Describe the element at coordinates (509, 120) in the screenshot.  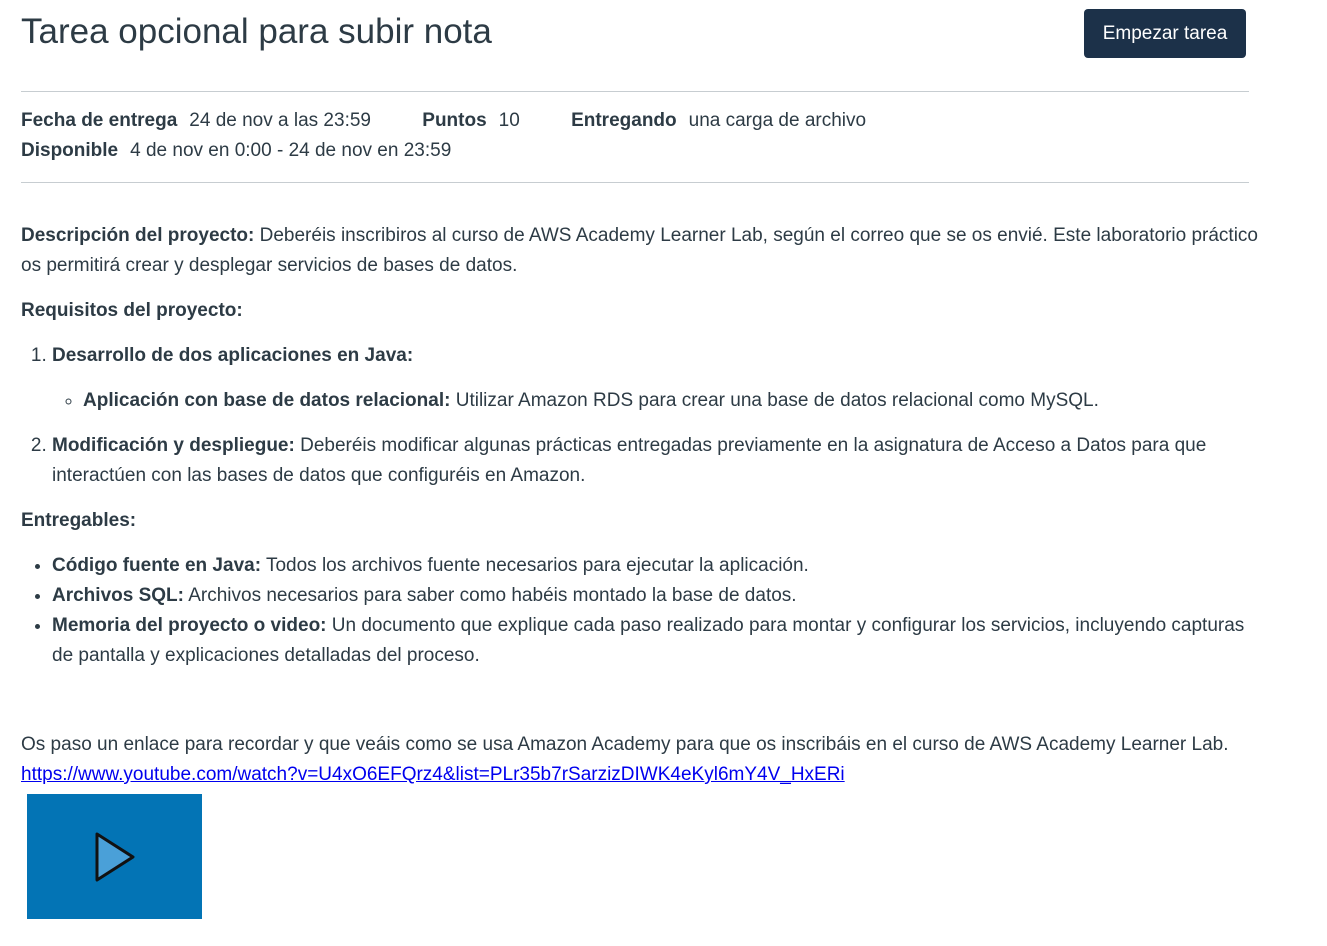
I see `points-value: 10` at that location.